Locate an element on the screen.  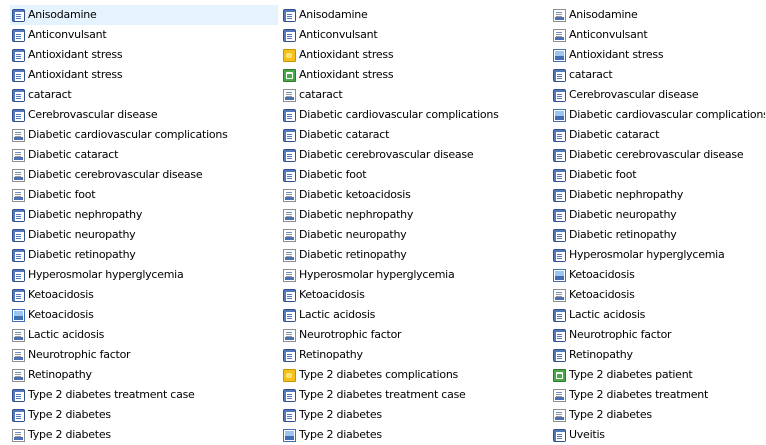
file-name: Type 2 diabetes treatment case is located at coordinates (111, 394).